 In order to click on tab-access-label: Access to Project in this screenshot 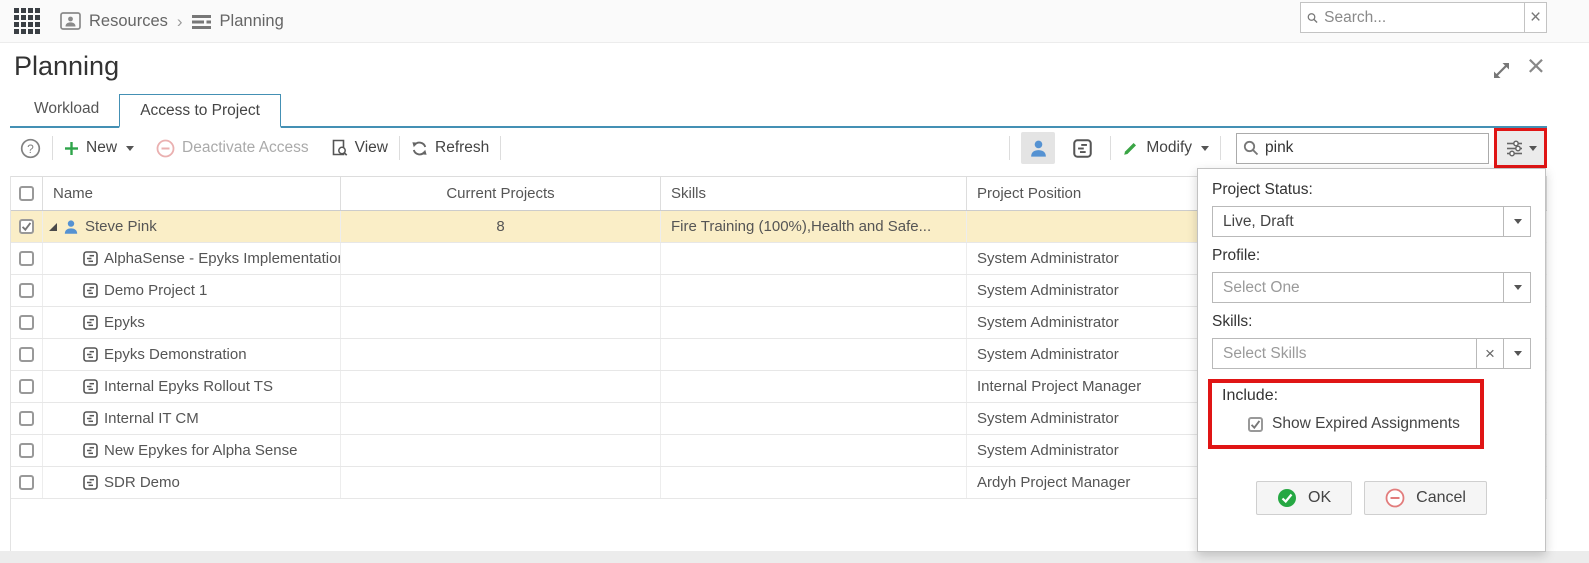, I will do `click(200, 110)`.